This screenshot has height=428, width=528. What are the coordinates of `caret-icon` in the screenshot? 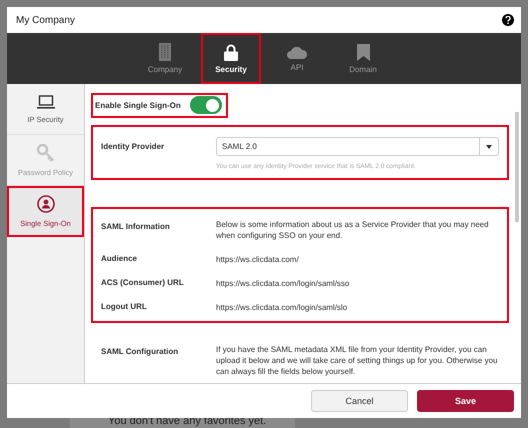 It's located at (489, 146).